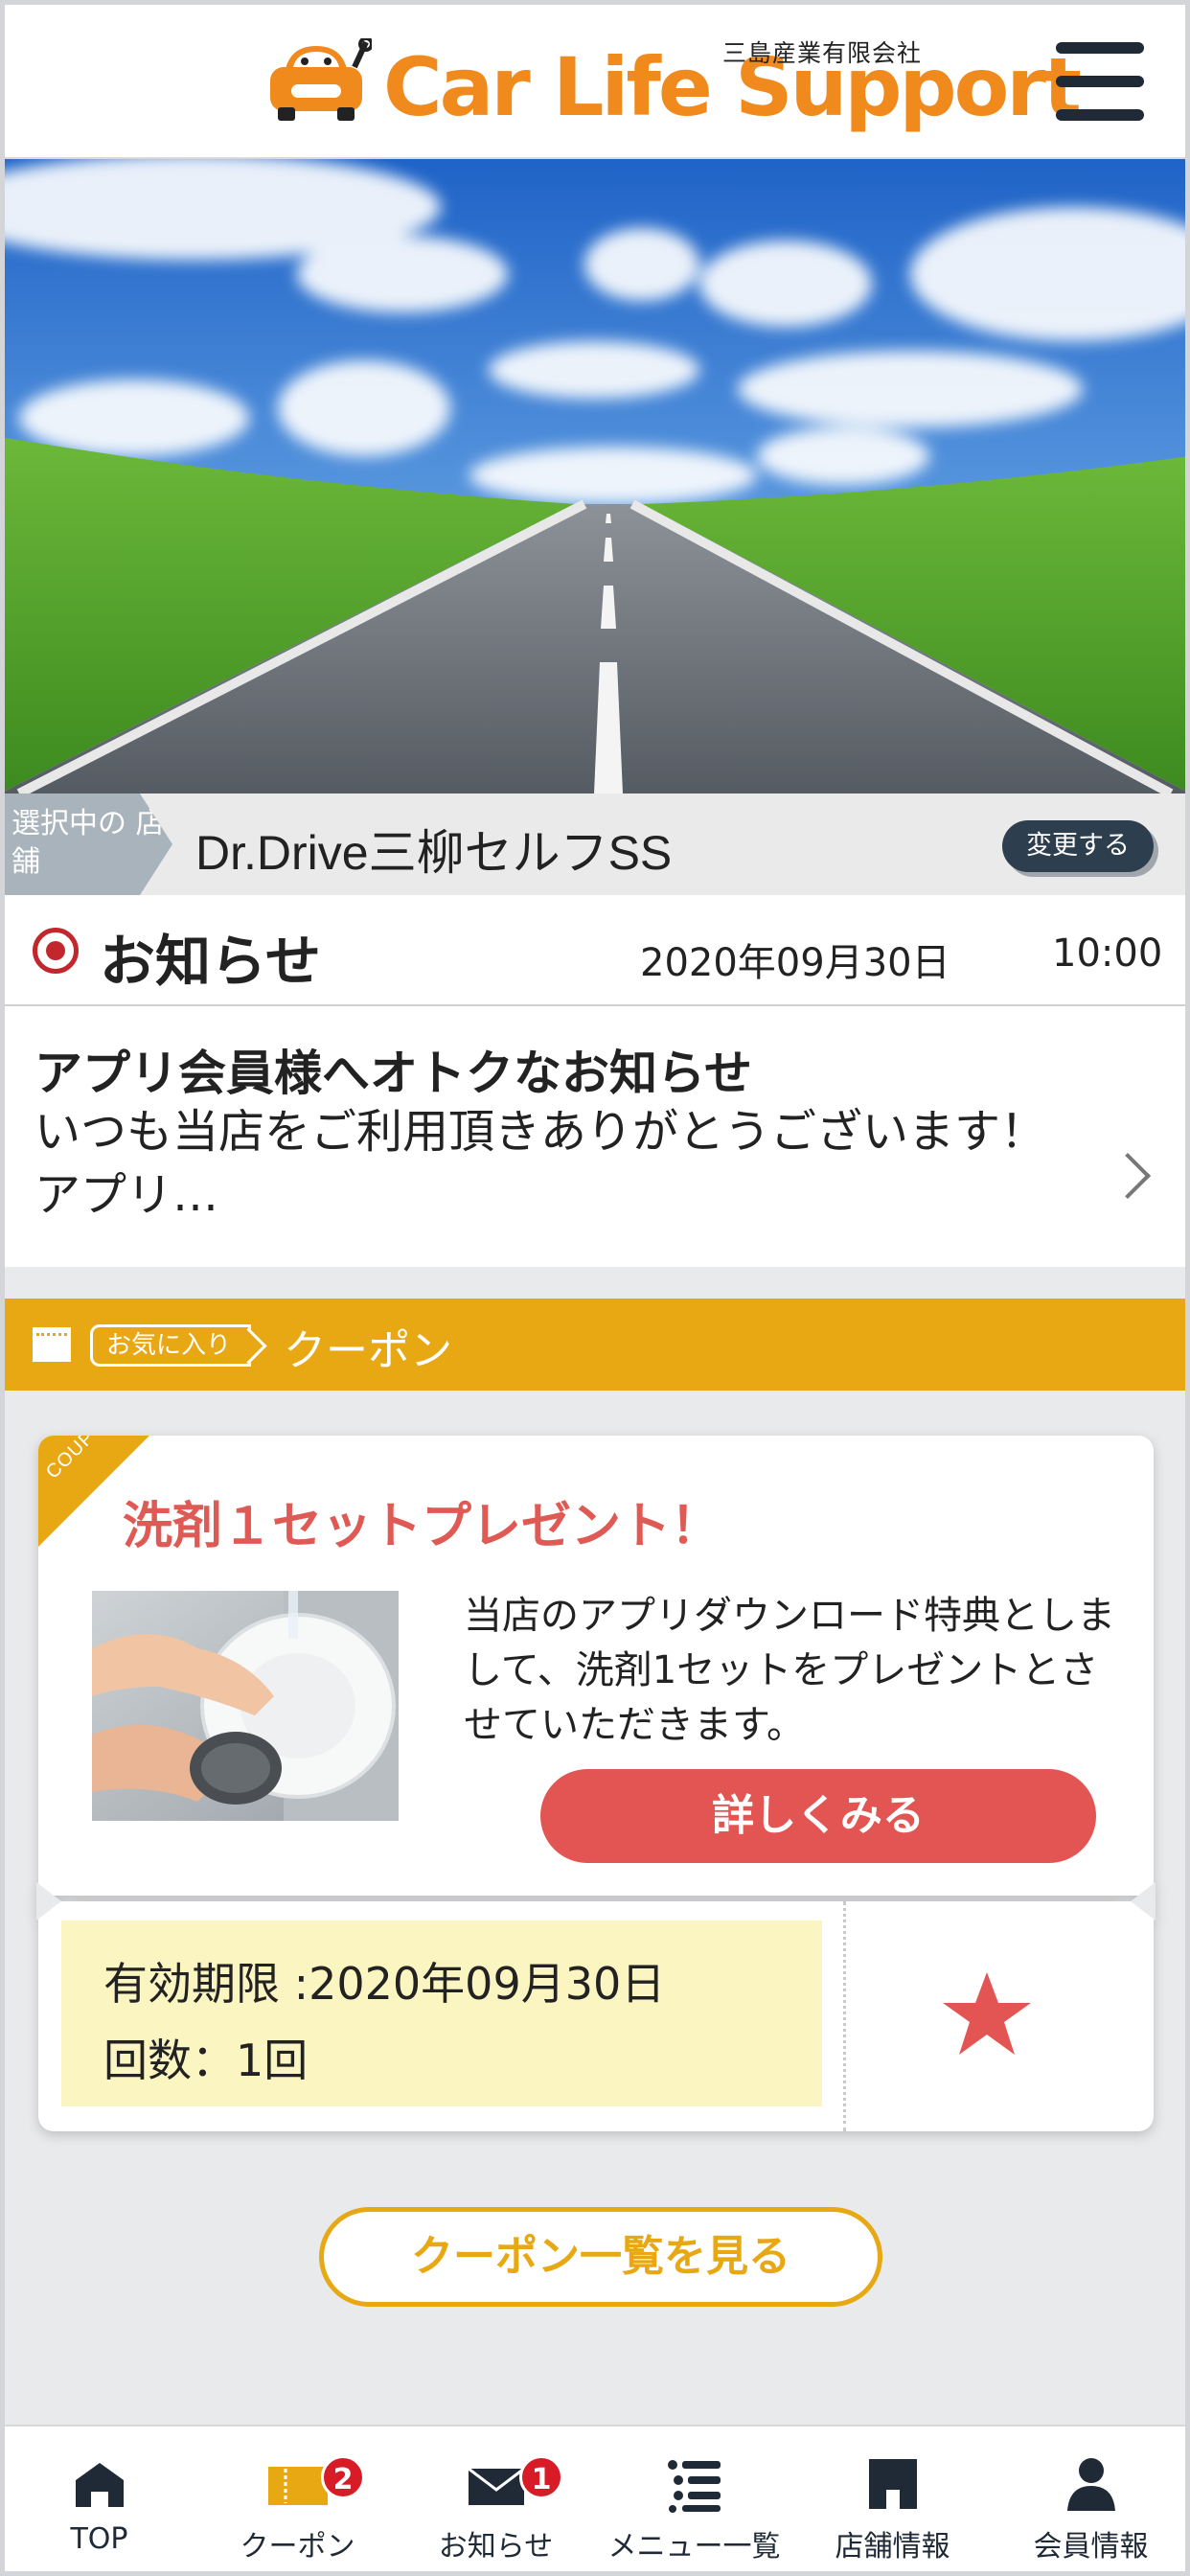 Image resolution: width=1190 pixels, height=2576 pixels. Describe the element at coordinates (844, 2016) in the screenshot. I see `coupon-divider` at that location.